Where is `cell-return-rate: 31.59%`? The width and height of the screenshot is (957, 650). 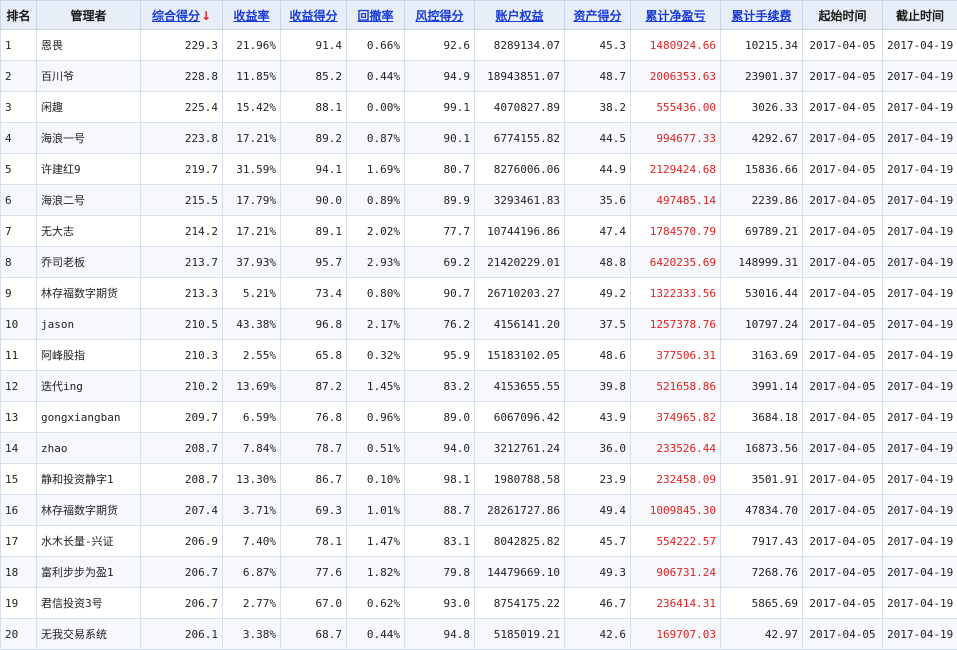 cell-return-rate: 31.59% is located at coordinates (252, 169).